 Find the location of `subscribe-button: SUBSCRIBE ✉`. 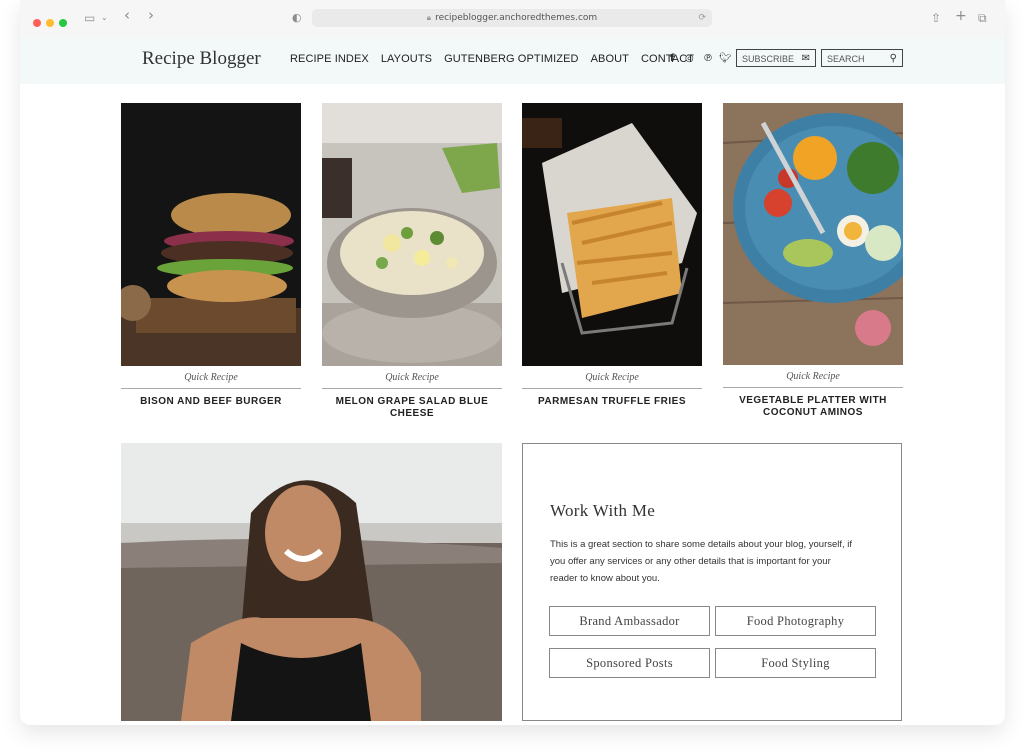

subscribe-button: SUBSCRIBE ✉ is located at coordinates (776, 58).